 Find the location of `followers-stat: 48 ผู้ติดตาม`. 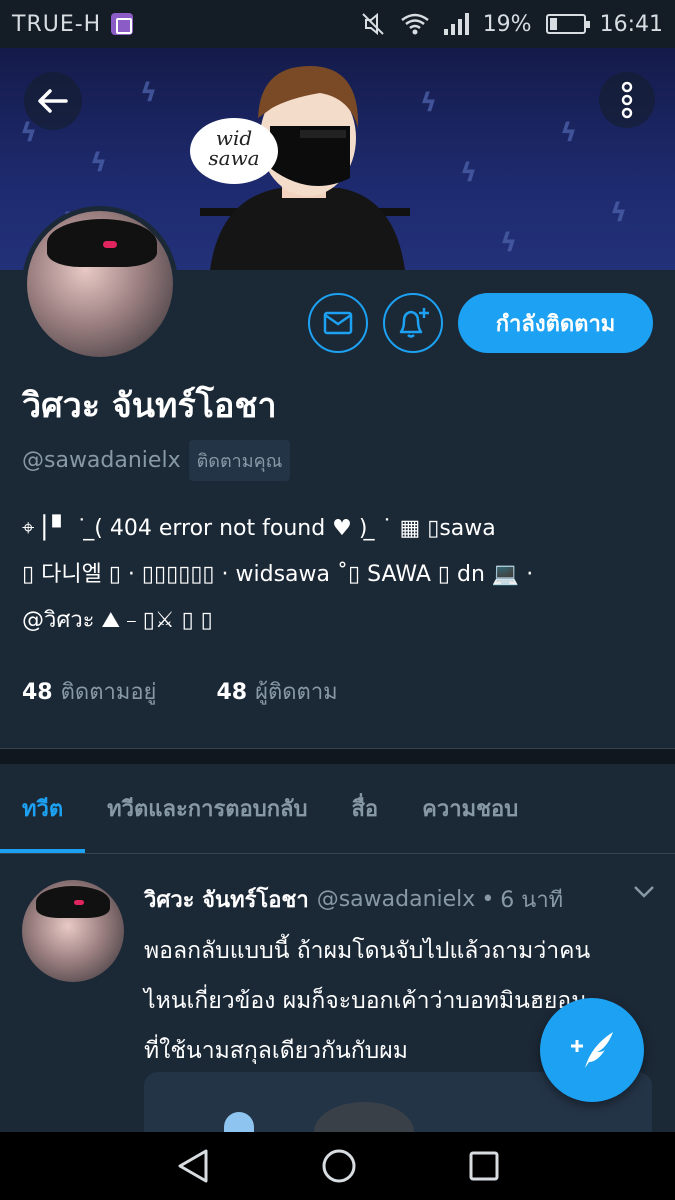

followers-stat: 48 ผู้ติดตาม is located at coordinates (276, 691).